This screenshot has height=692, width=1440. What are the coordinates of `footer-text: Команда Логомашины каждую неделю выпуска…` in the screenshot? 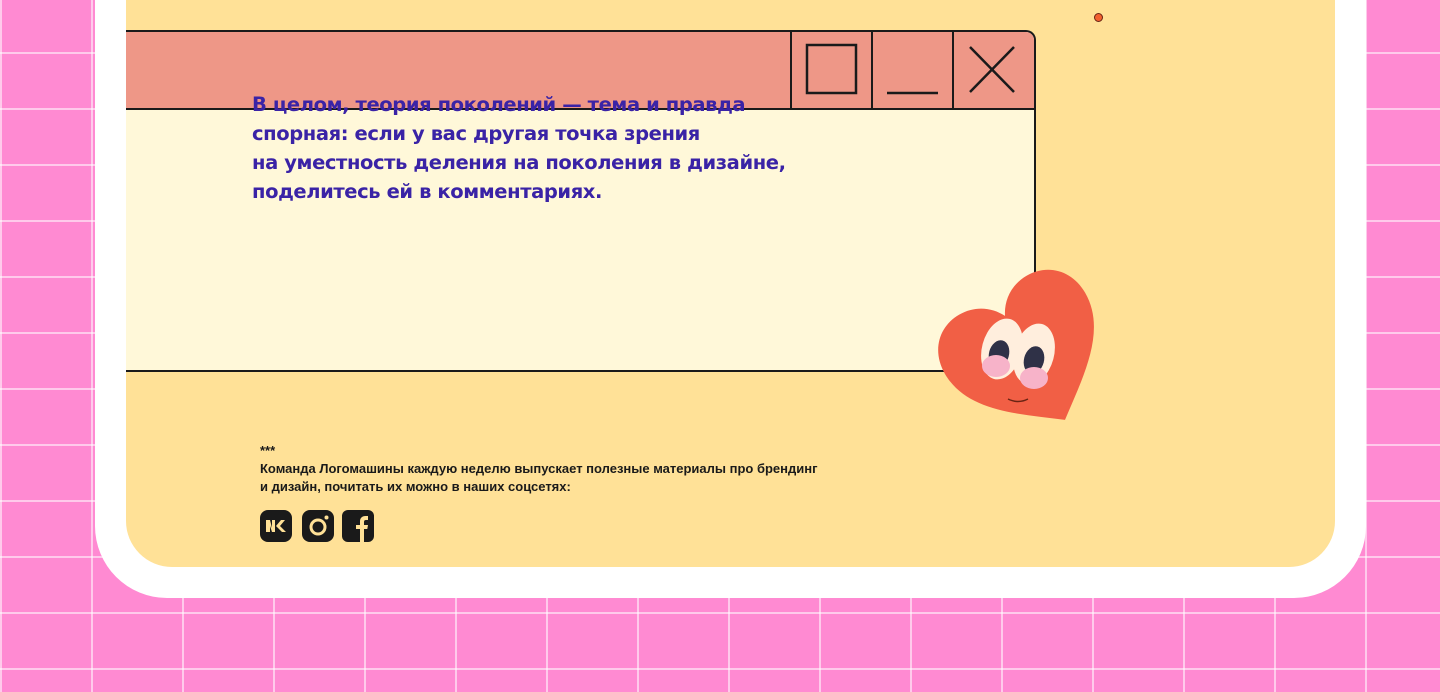 It's located at (560, 478).